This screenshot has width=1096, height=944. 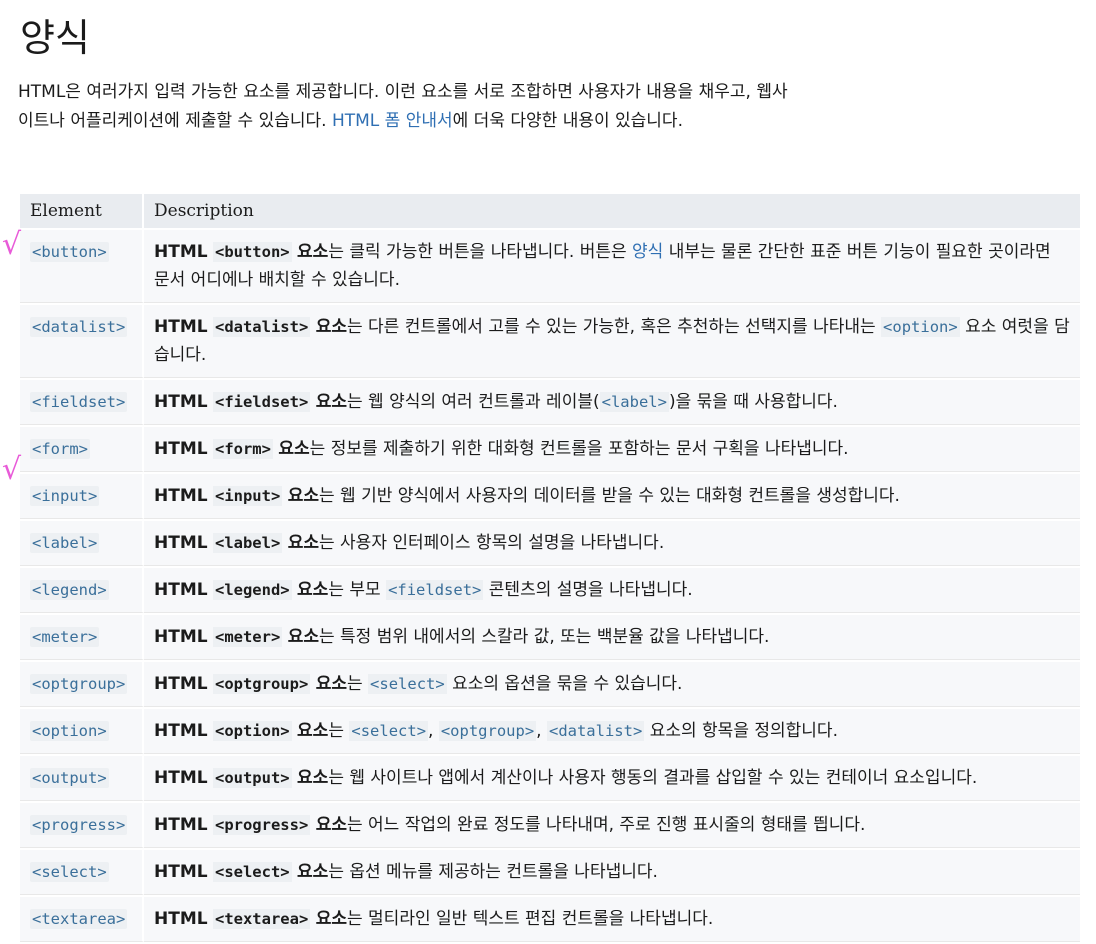 I want to click on element-link: <option>, so click(x=69, y=731).